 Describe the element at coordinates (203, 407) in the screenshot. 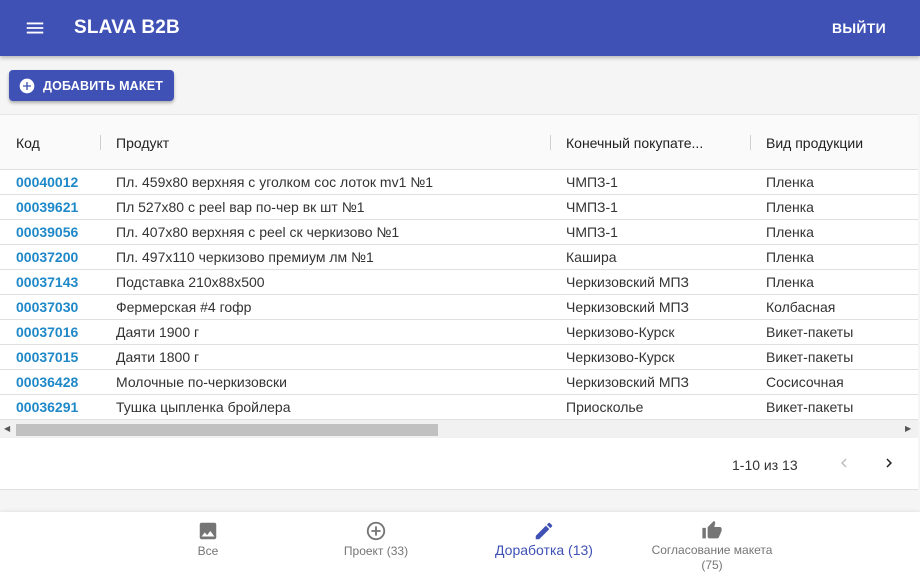

I see `row-product: Тушка цыпленка бройлера` at that location.